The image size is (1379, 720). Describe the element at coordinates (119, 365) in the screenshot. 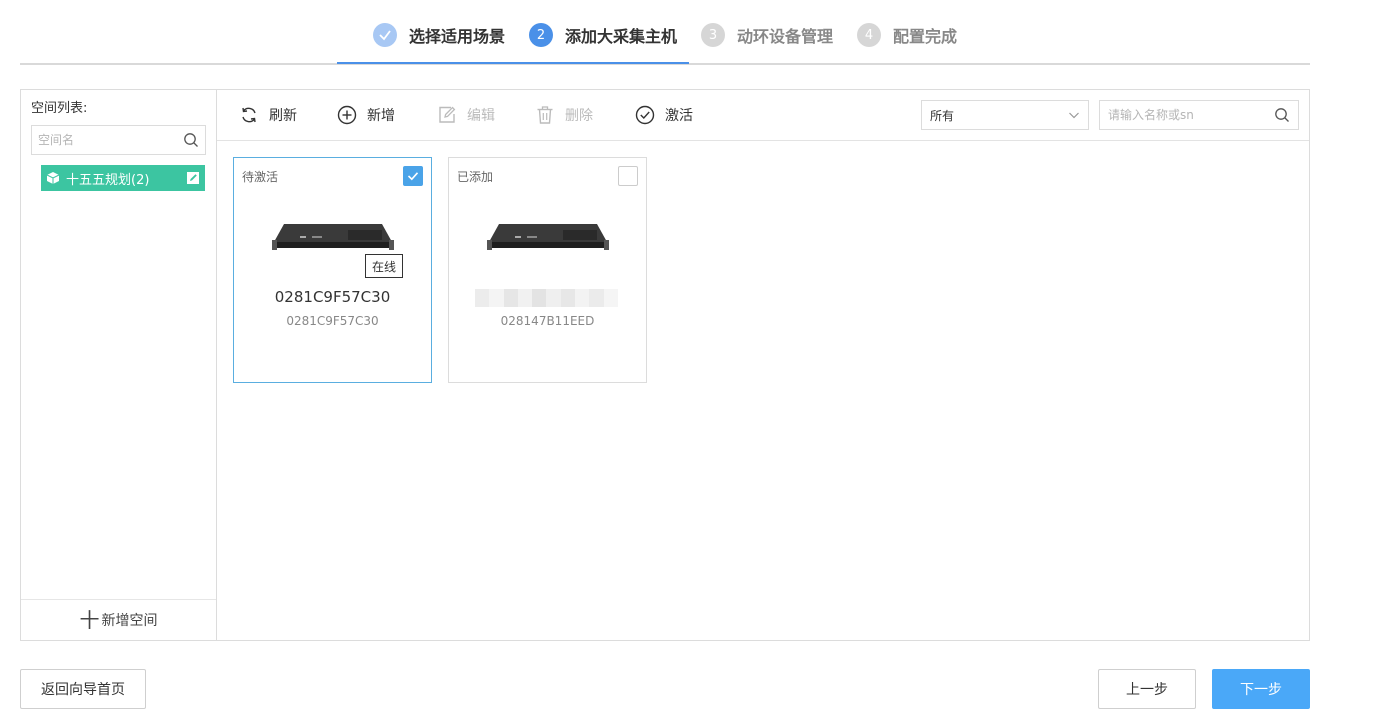

I see `space-sidebar: 空间列表: 十五五规划(2) 十 新增空间` at that location.